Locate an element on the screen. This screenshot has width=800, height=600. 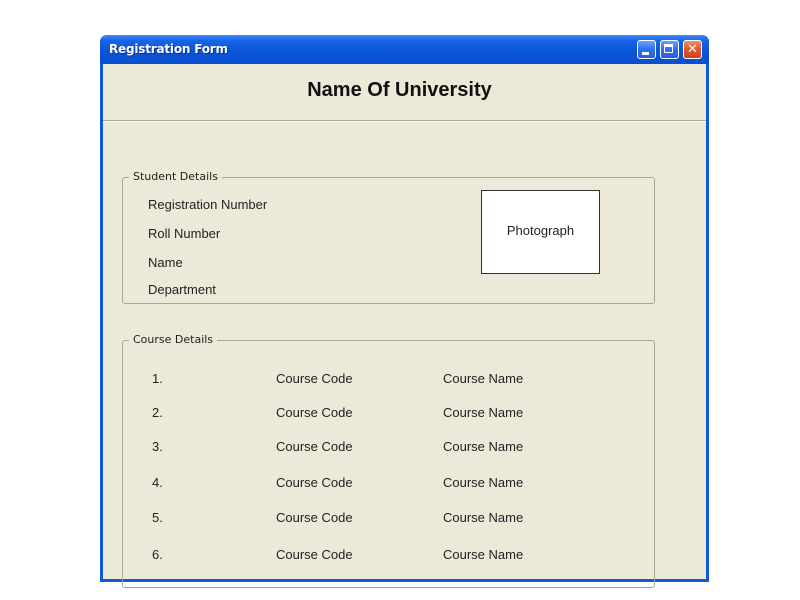
course-row-number: 2. is located at coordinates (157, 412).